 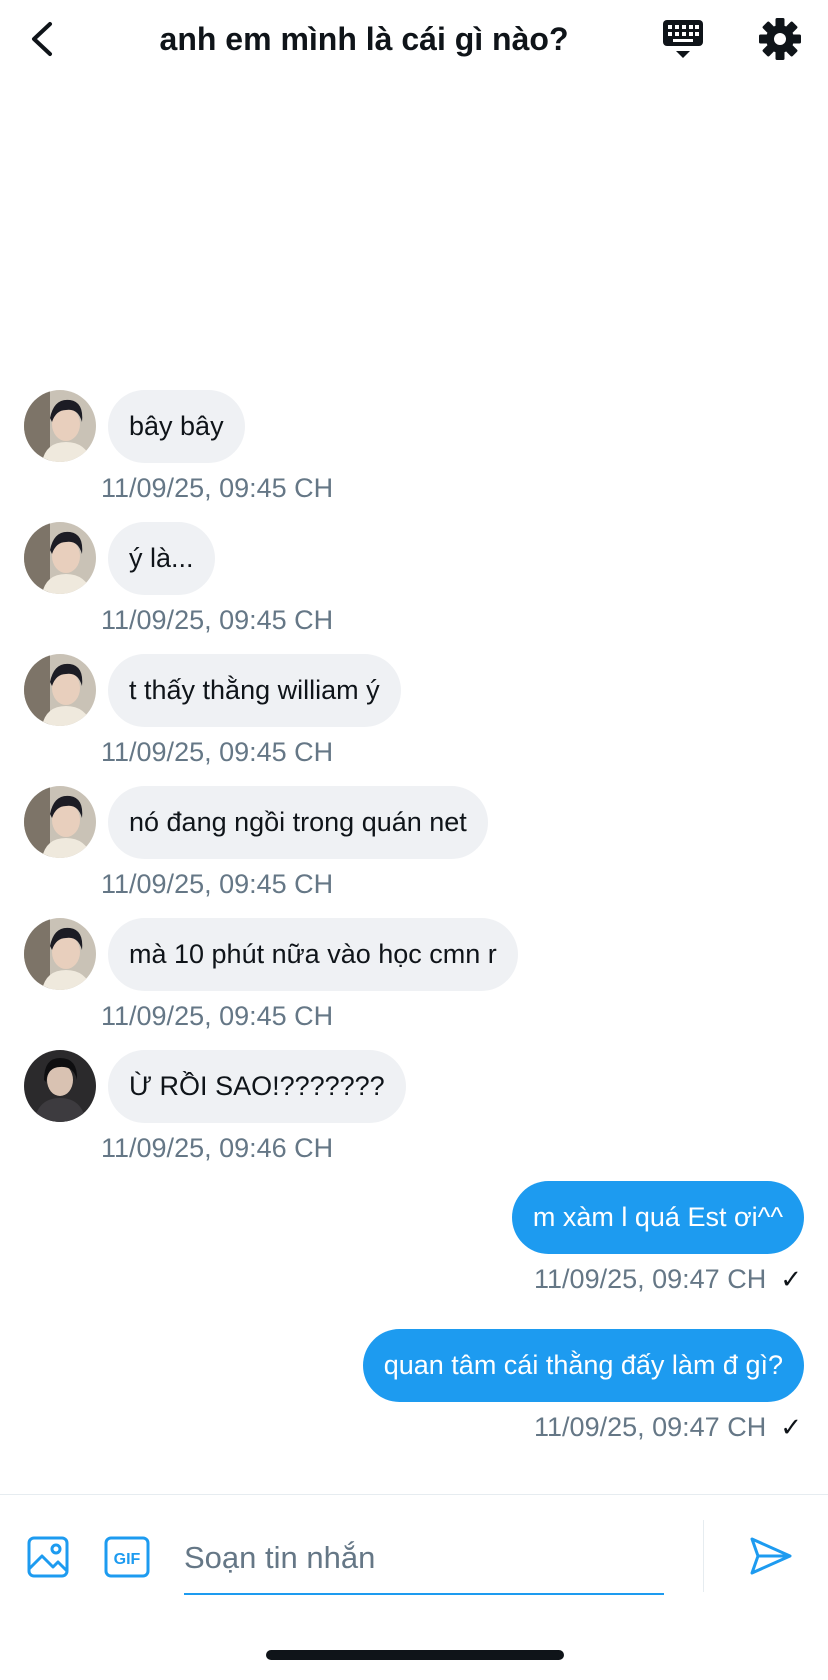 I want to click on conversation-title: anh em mình là cái gì nào?, so click(x=364, y=39).